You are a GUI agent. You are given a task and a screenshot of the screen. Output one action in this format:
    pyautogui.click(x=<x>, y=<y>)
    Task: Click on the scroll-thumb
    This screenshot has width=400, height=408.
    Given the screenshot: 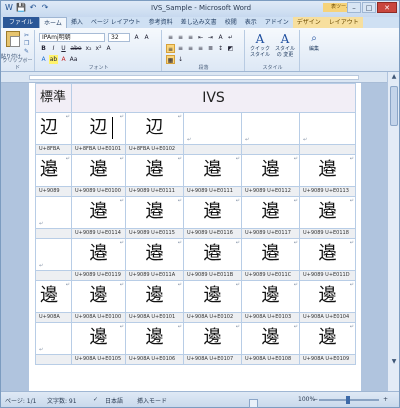 What is the action you would take?
    pyautogui.click(x=394, y=106)
    